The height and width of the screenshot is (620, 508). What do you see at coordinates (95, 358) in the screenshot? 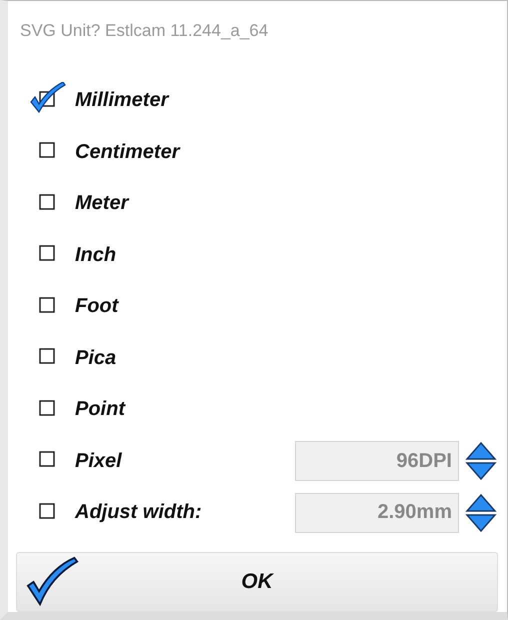
I see `checkbox-label: Pica` at bounding box center [95, 358].